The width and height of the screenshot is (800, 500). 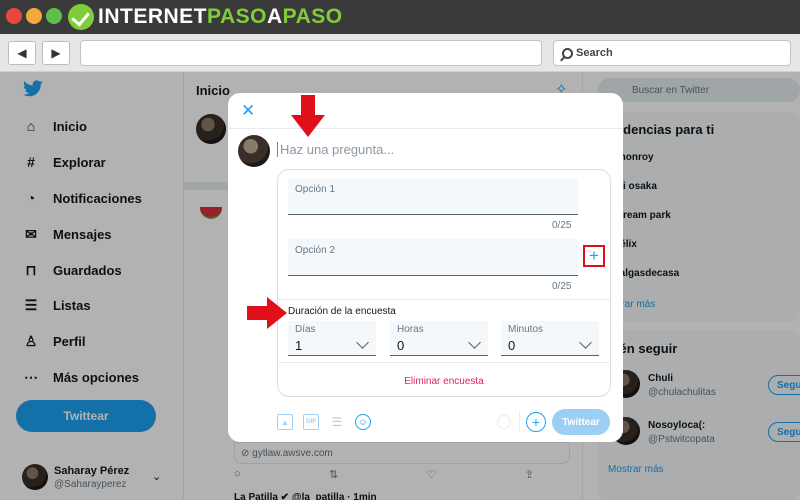 I want to click on char-progress-ring, so click(x=504, y=422).